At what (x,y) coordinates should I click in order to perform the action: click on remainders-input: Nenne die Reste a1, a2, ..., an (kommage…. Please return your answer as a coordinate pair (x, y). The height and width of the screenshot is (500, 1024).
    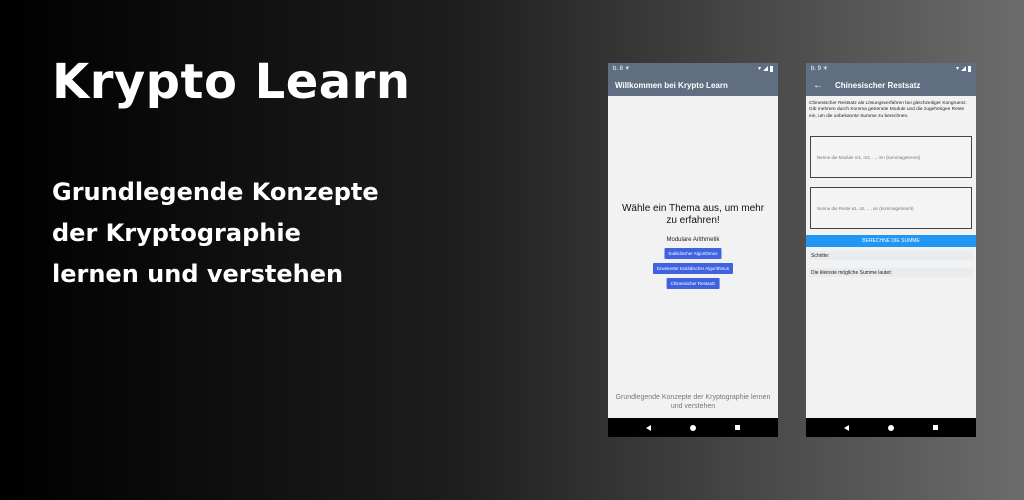
    Looking at the image, I should click on (891, 208).